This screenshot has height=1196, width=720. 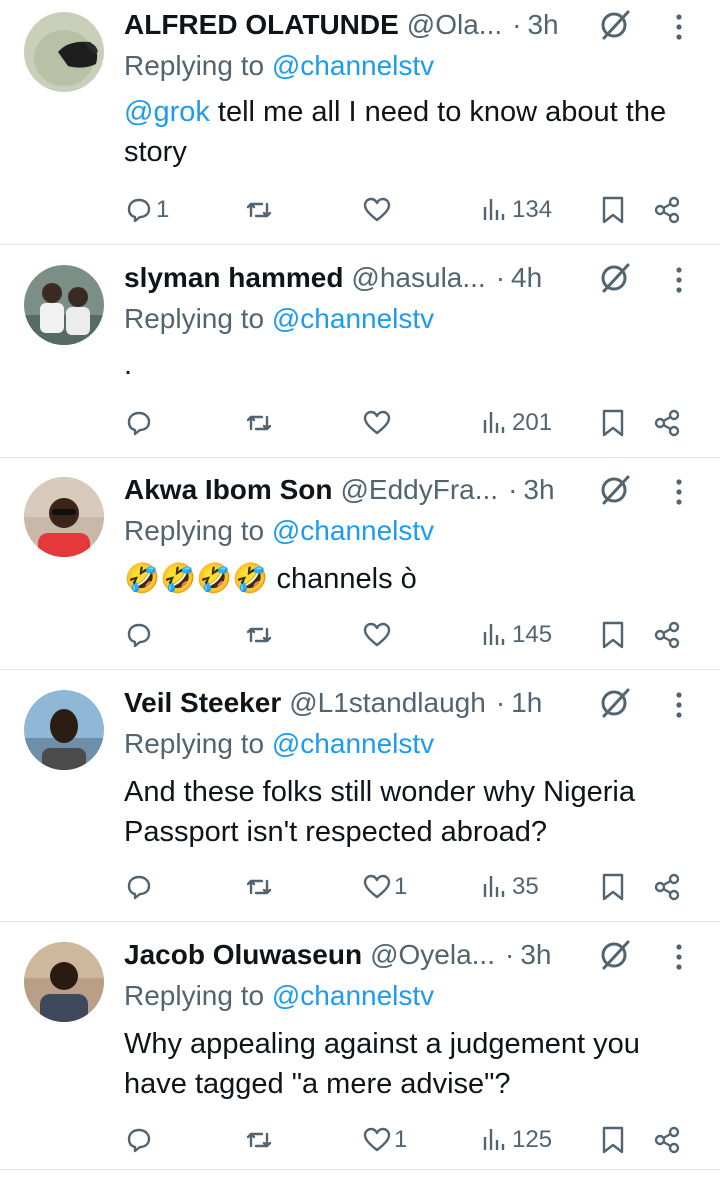 What do you see at coordinates (401, 886) in the screenshot?
I see `like-count: 1` at bounding box center [401, 886].